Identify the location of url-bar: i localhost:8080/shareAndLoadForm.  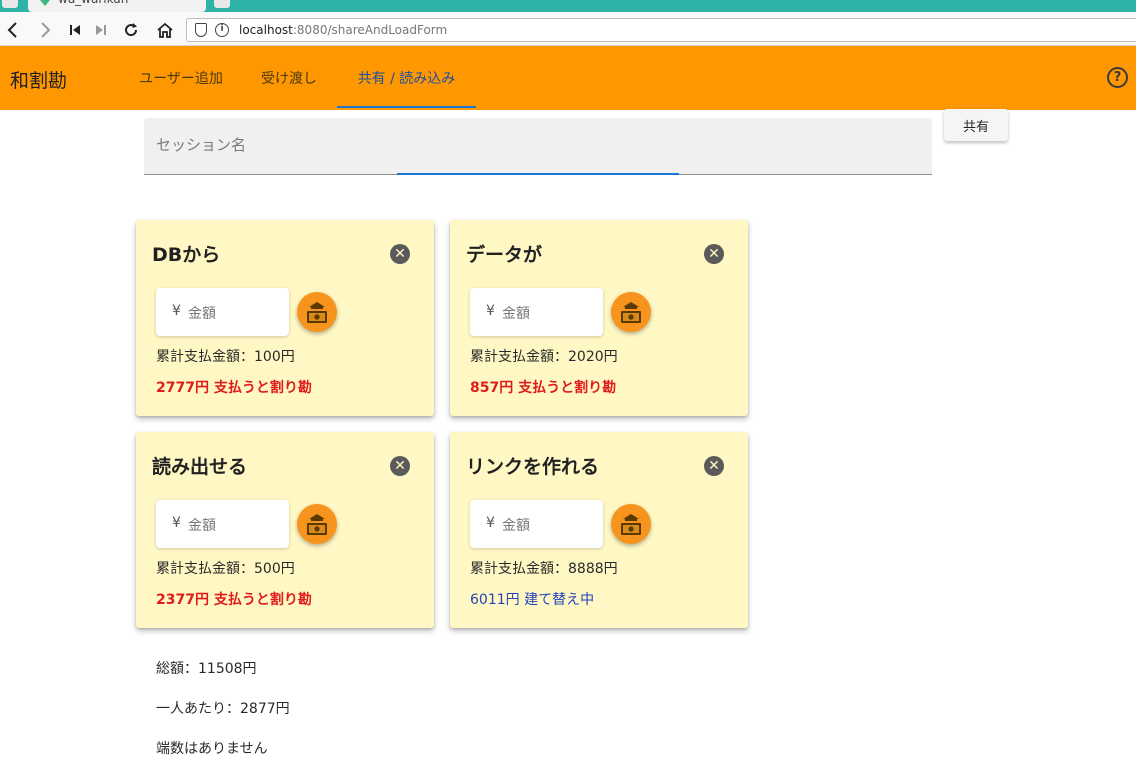
(661, 30).